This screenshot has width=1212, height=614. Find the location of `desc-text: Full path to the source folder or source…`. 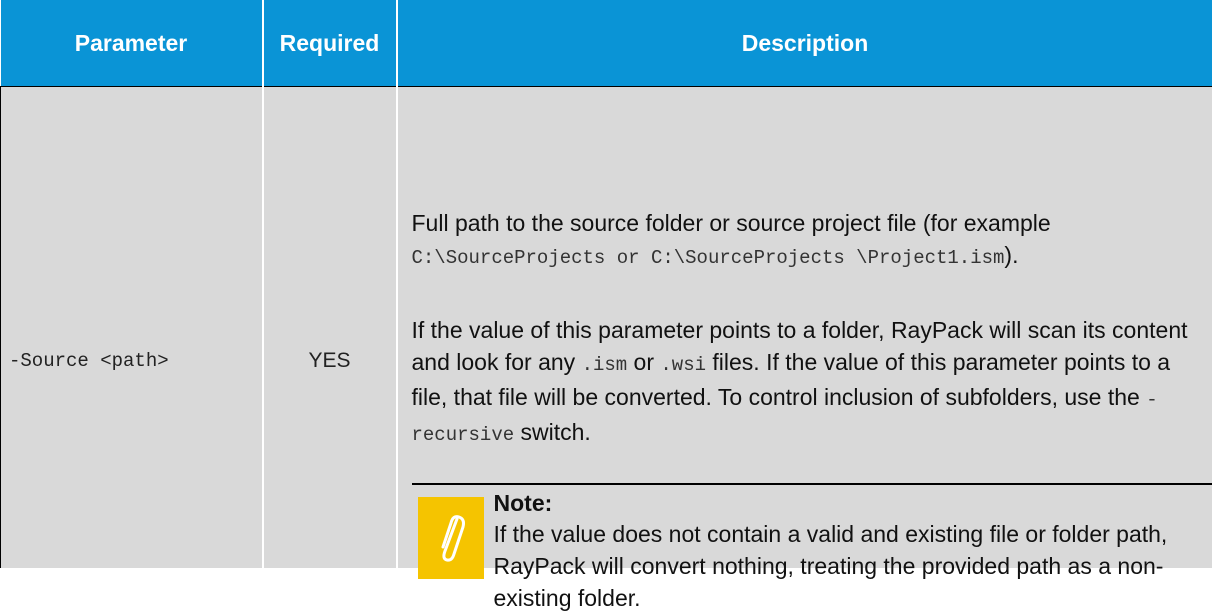

desc-text: Full path to the source folder or source… is located at coordinates (731, 223).